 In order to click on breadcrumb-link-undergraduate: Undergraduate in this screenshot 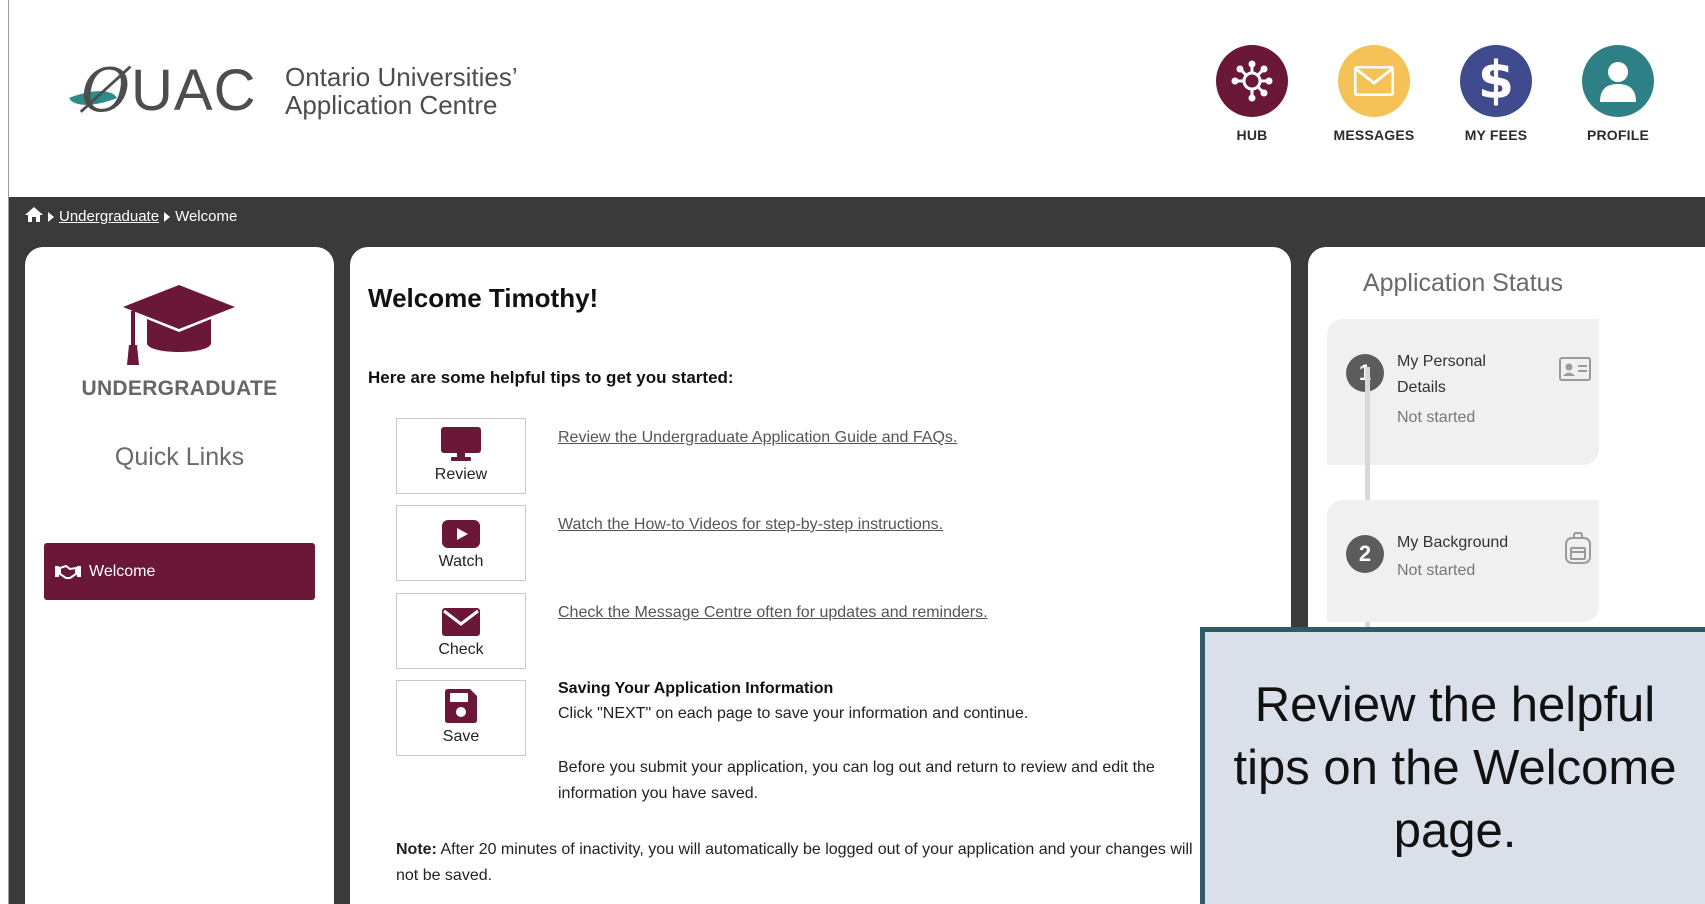, I will do `click(109, 216)`.